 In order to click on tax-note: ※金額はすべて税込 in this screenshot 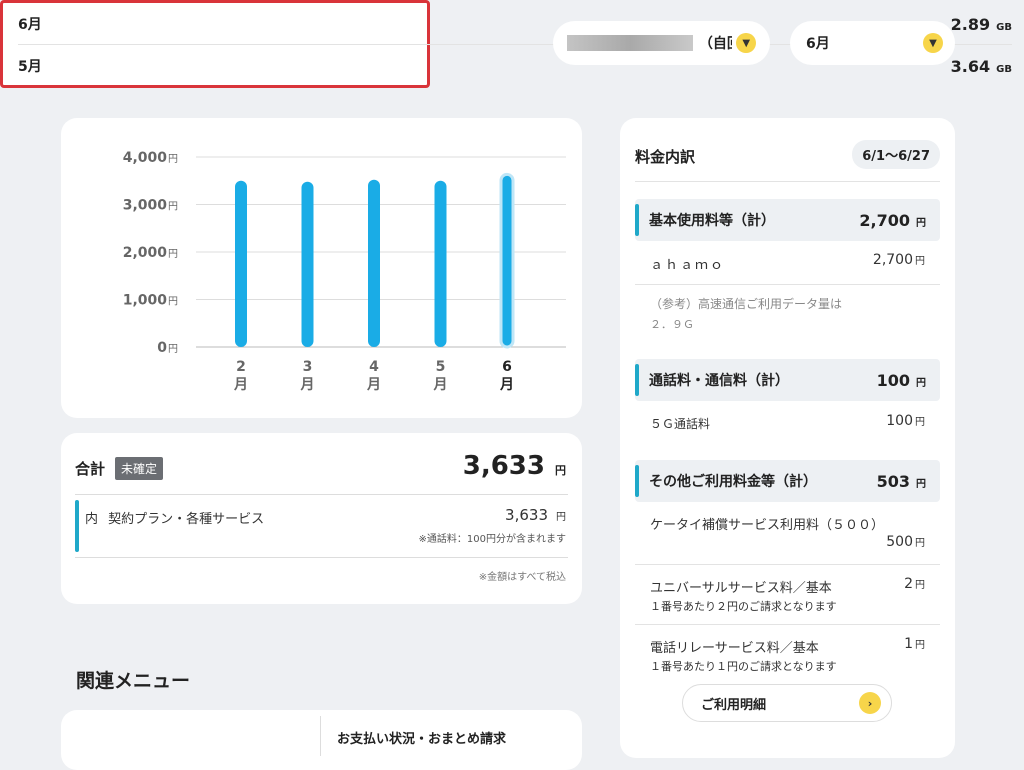, I will do `click(522, 577)`.